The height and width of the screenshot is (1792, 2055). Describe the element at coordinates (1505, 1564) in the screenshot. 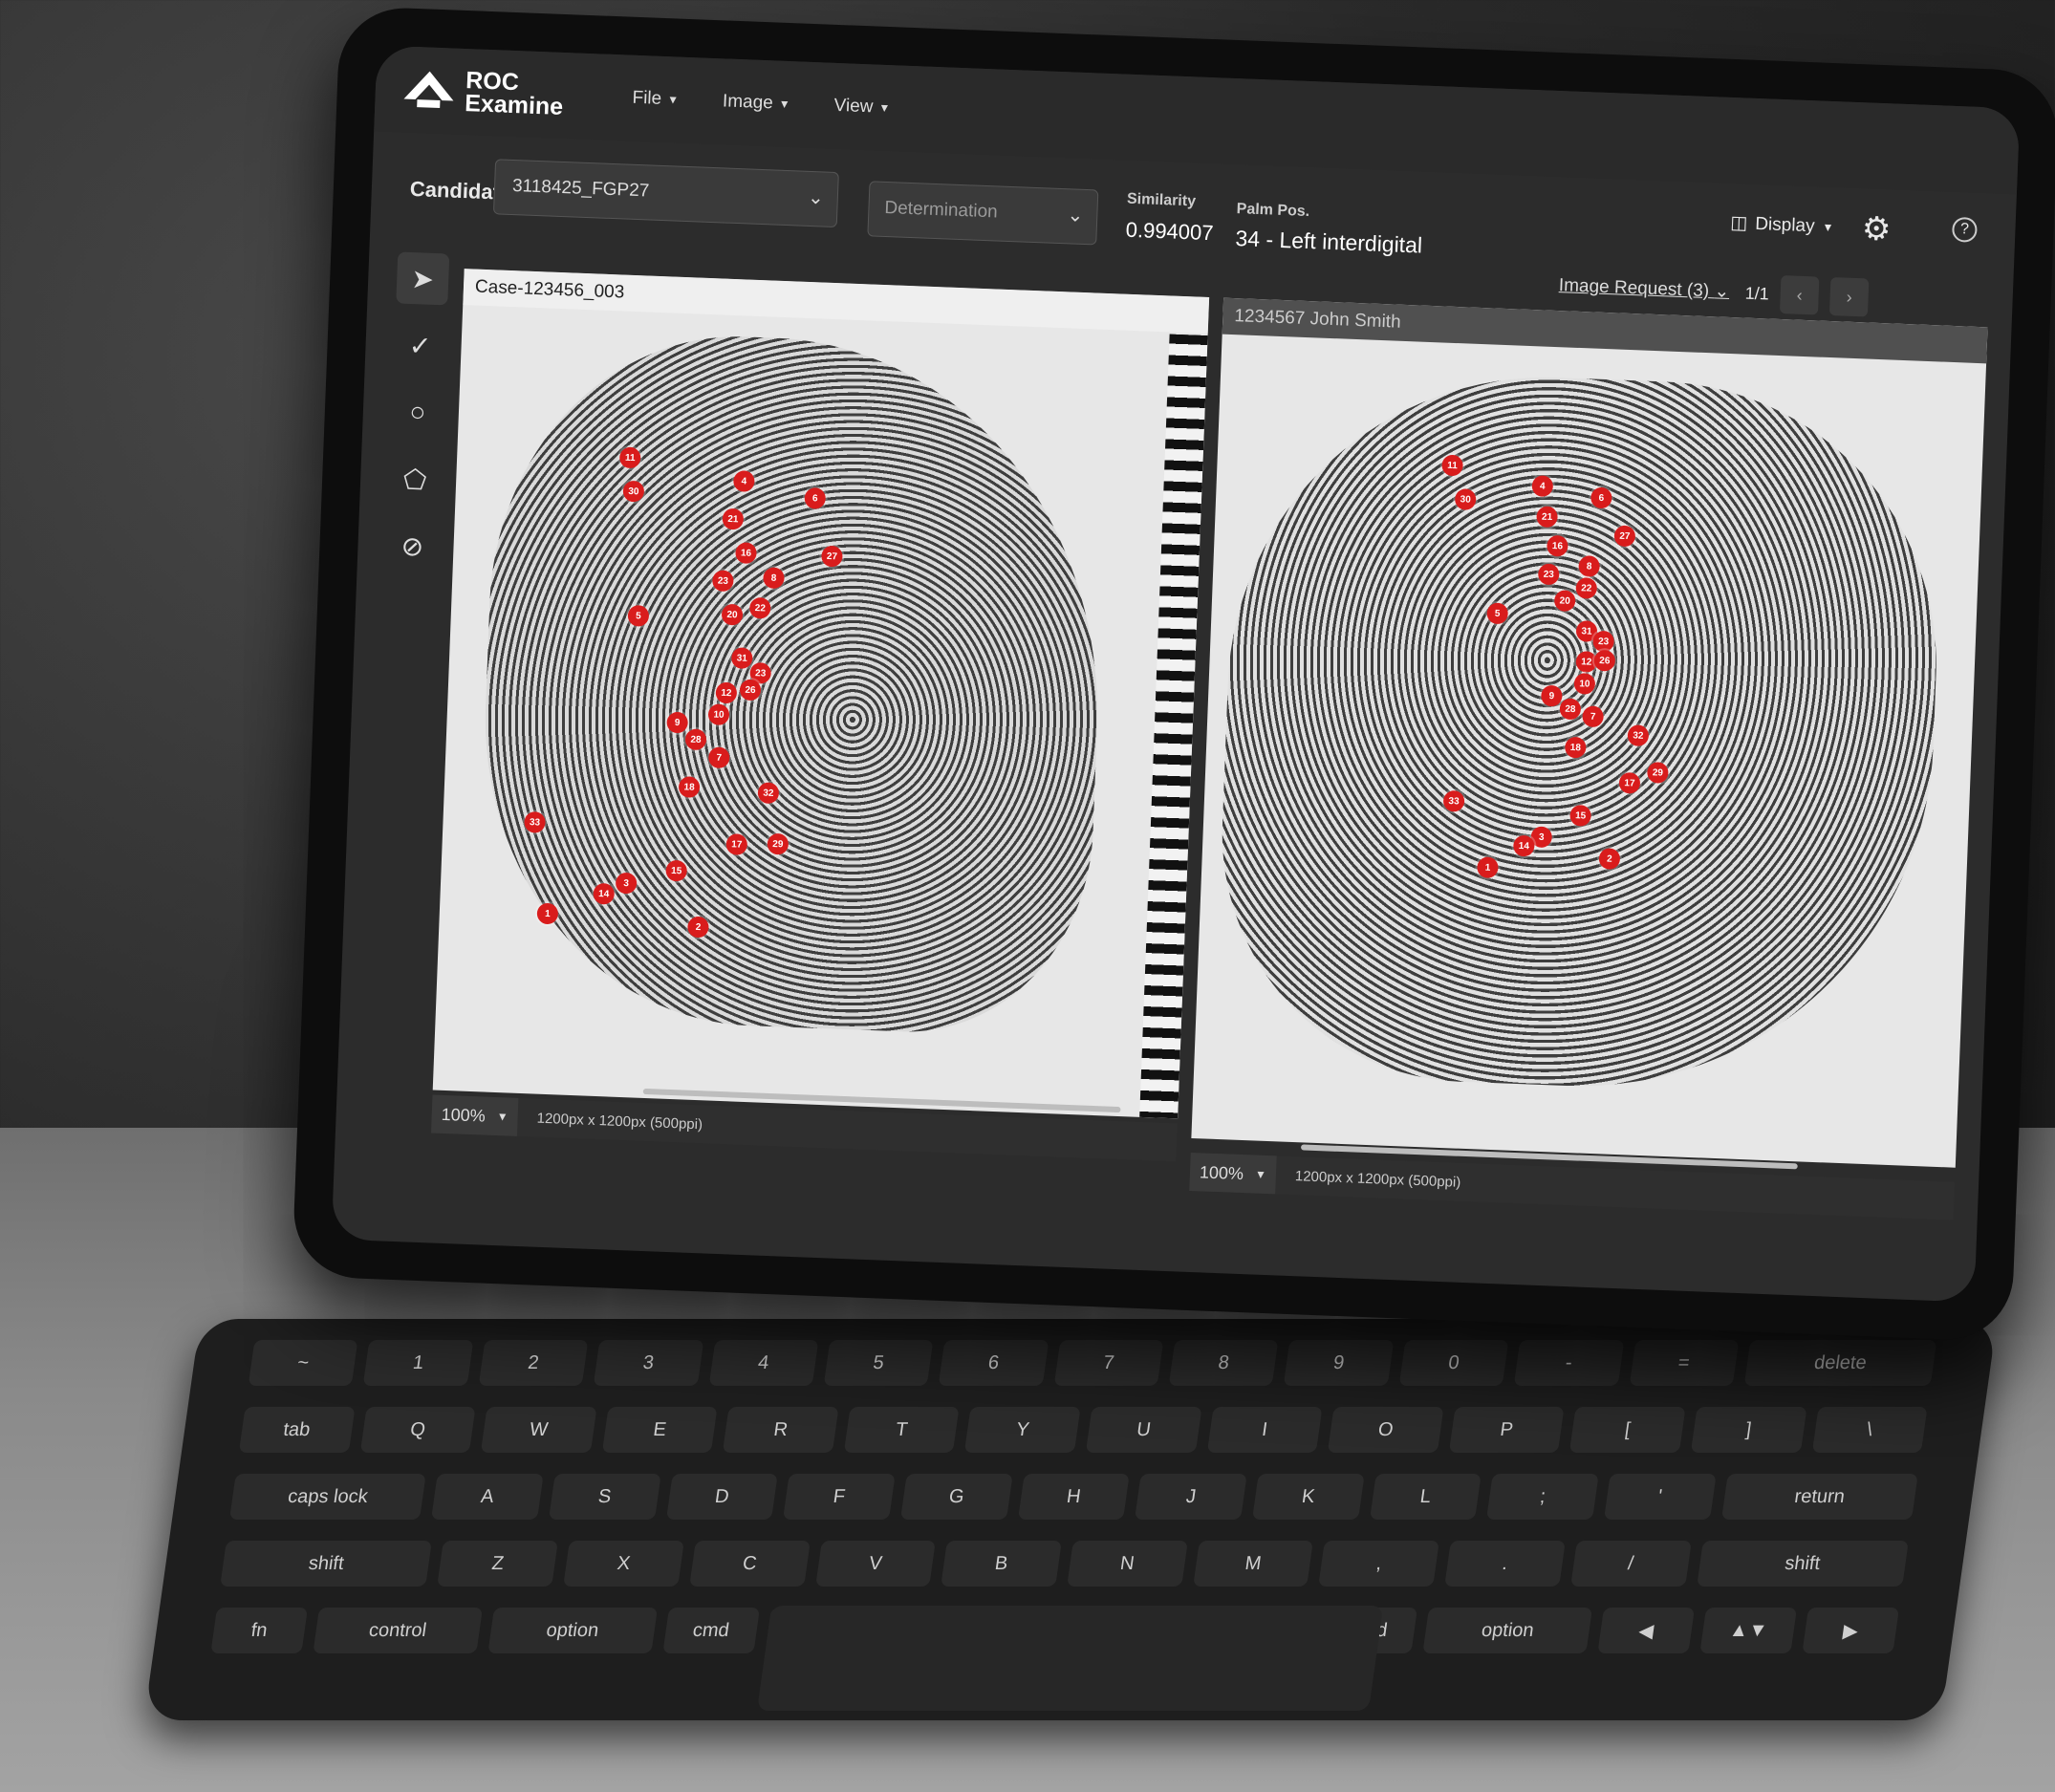

I see `keyboard-key: .` at that location.